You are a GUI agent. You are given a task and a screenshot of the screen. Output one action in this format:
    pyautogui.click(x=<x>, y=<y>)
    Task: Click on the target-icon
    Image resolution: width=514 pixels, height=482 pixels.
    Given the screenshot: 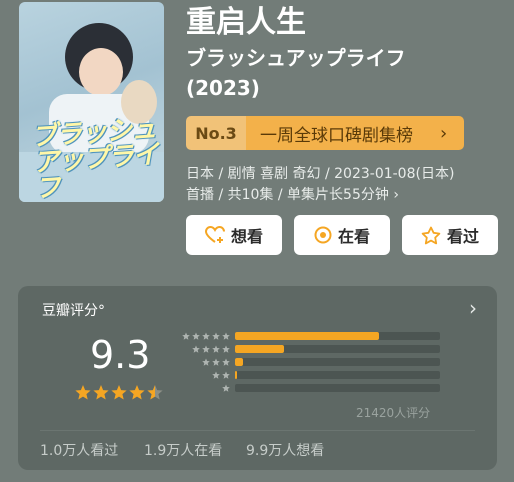 What is the action you would take?
    pyautogui.click(x=323, y=235)
    